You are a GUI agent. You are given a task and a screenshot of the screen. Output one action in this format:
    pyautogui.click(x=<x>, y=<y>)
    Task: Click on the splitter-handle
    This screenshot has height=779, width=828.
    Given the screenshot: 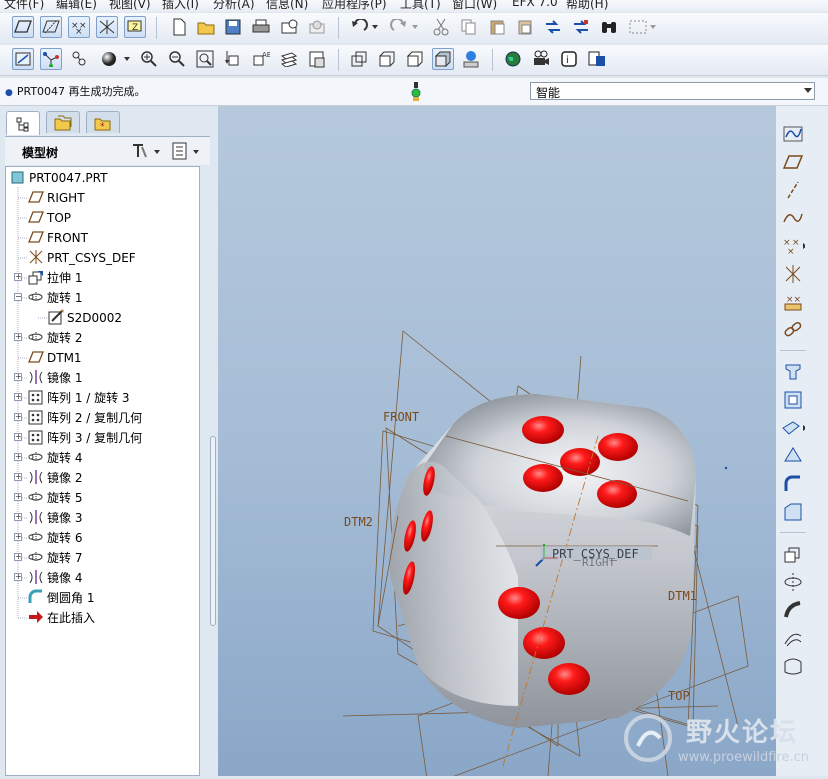 What is the action you would take?
    pyautogui.click(x=213, y=531)
    